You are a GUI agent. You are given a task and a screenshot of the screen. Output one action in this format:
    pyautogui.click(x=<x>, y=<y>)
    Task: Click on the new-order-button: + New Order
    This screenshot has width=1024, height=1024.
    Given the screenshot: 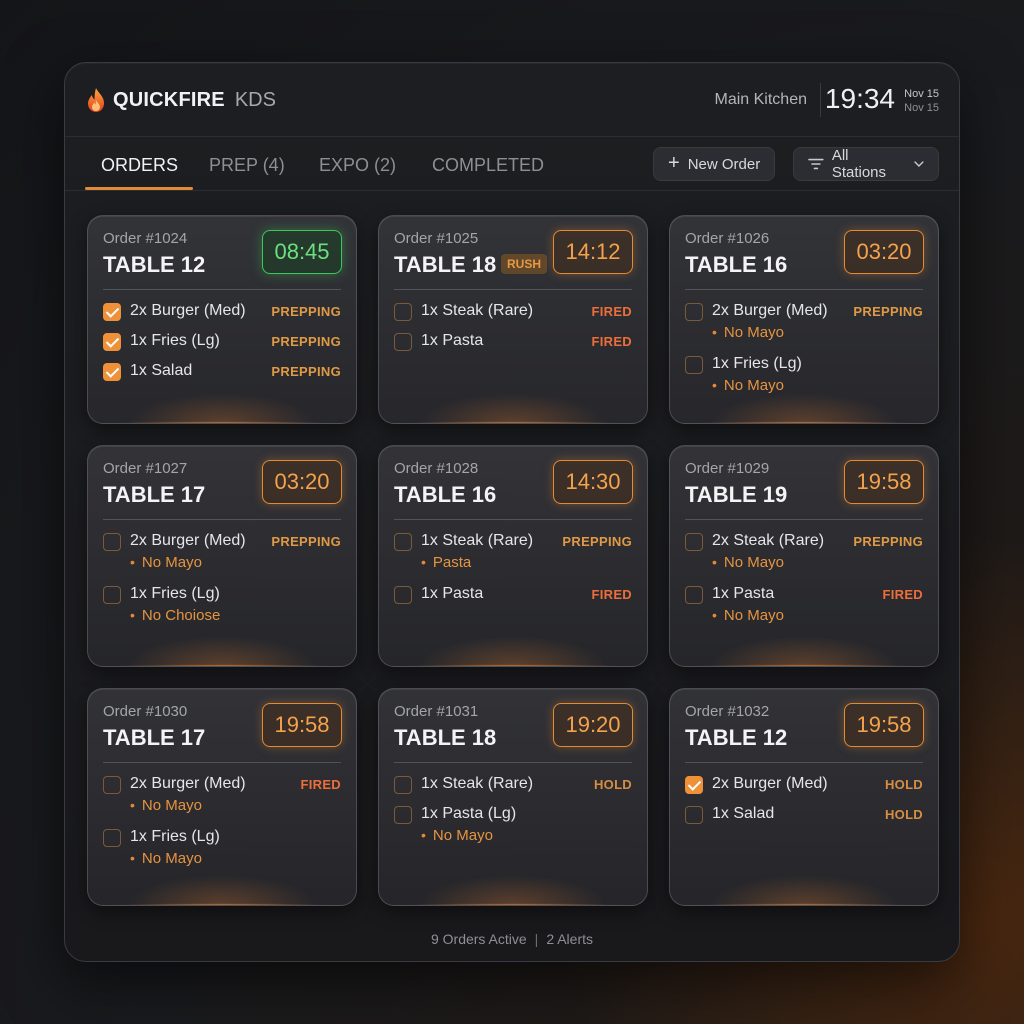 What is the action you would take?
    pyautogui.click(x=714, y=164)
    